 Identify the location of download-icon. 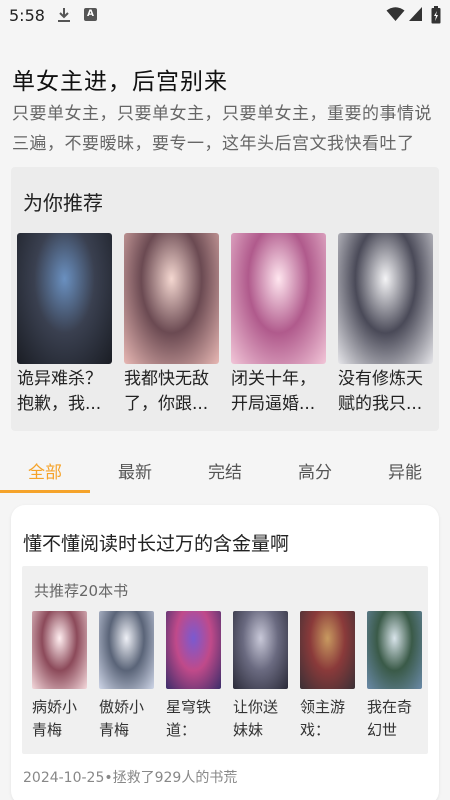
(64, 15).